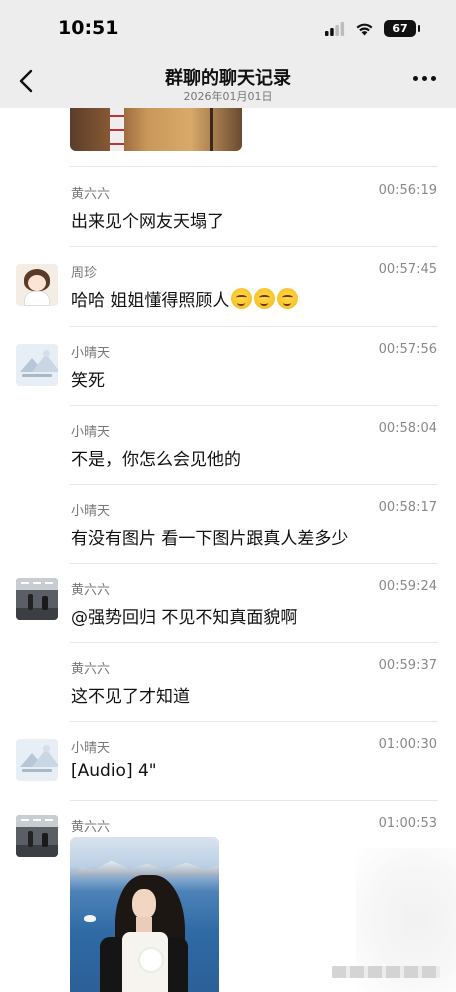 Image resolution: width=456 pixels, height=992 pixels. What do you see at coordinates (415, 78) in the screenshot?
I see `more-horizontal-icon` at bounding box center [415, 78].